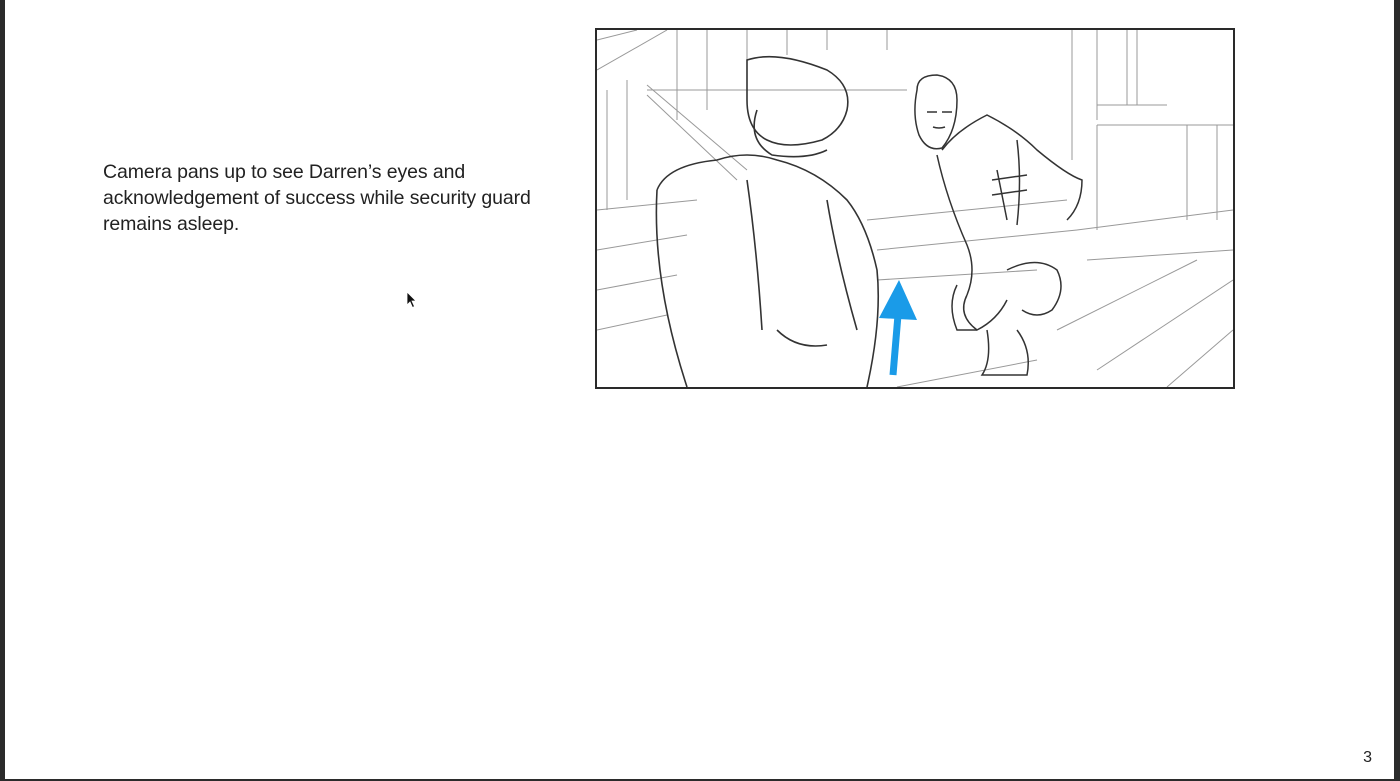 The height and width of the screenshot is (781, 1400). What do you see at coordinates (1367, 757) in the screenshot?
I see `page-number: 3` at bounding box center [1367, 757].